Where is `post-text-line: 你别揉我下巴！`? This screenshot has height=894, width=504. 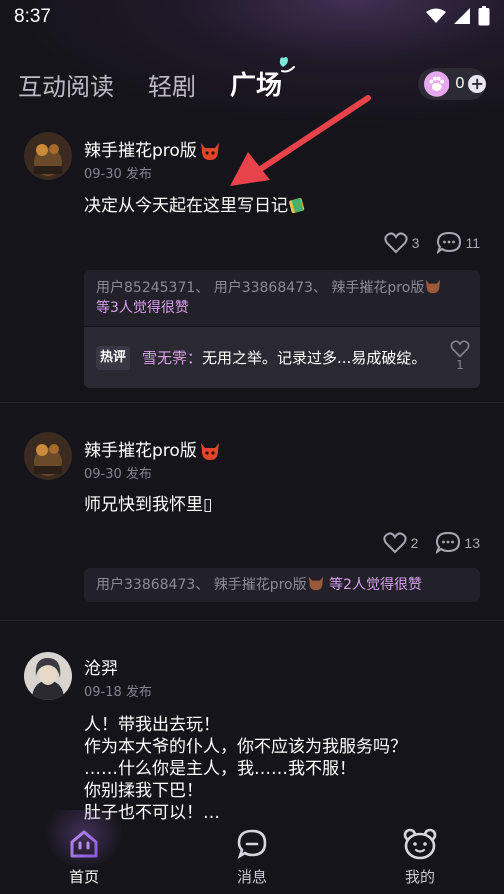
post-text-line: 你别揉我下巴！ is located at coordinates (143, 791).